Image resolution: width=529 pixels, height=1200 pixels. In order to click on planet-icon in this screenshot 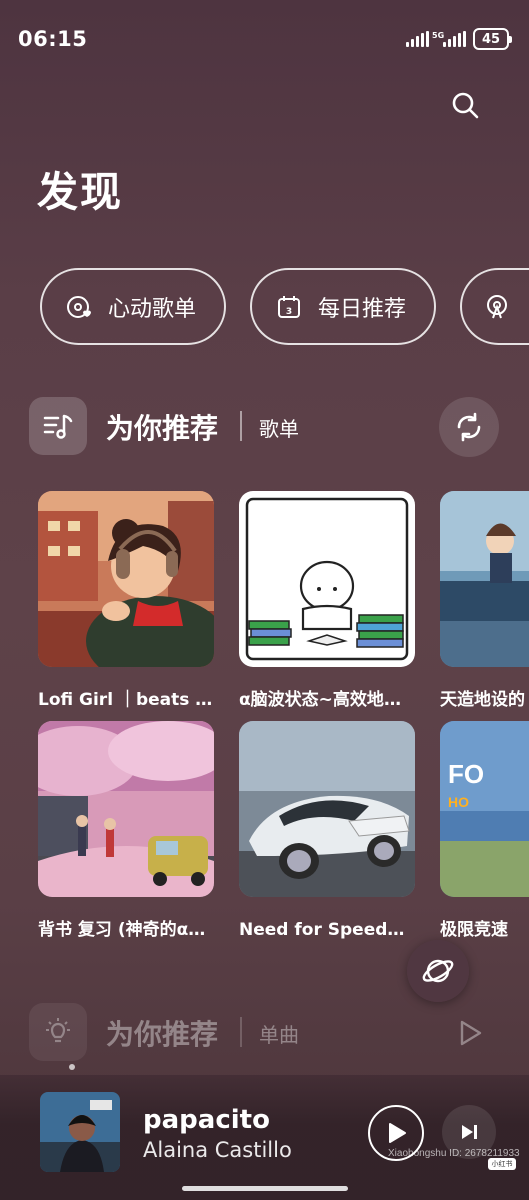, I will do `click(438, 971)`.